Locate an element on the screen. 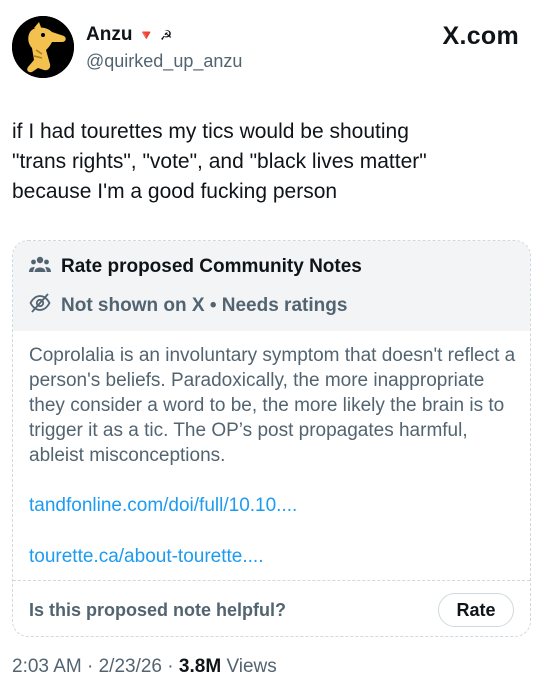 Image resolution: width=545 pixels, height=680 pixels. tweet-date: 2/23/26 is located at coordinates (130, 666).